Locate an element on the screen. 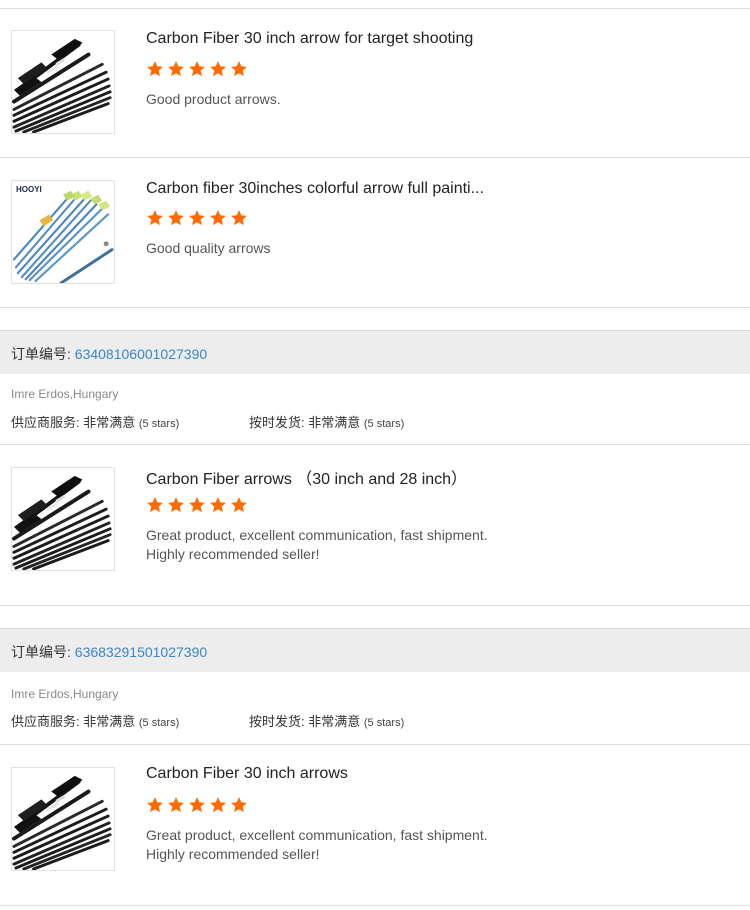 This screenshot has height=910, width=750. order-header: 订单编号: 63683291501027390 is located at coordinates (375, 650).